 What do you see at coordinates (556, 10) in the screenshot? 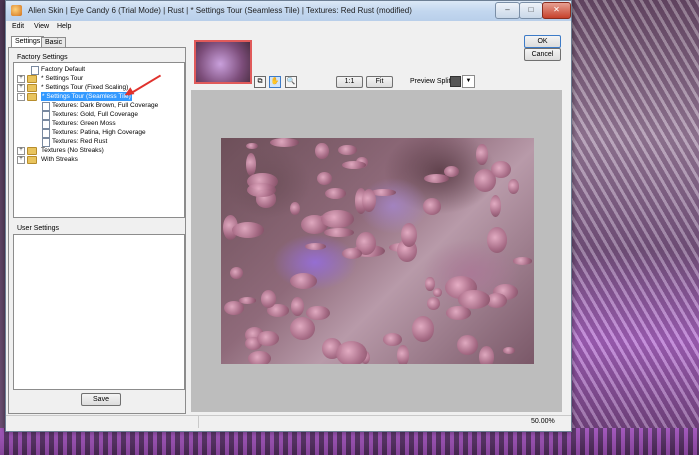
I see `close-button: ✕` at bounding box center [556, 10].